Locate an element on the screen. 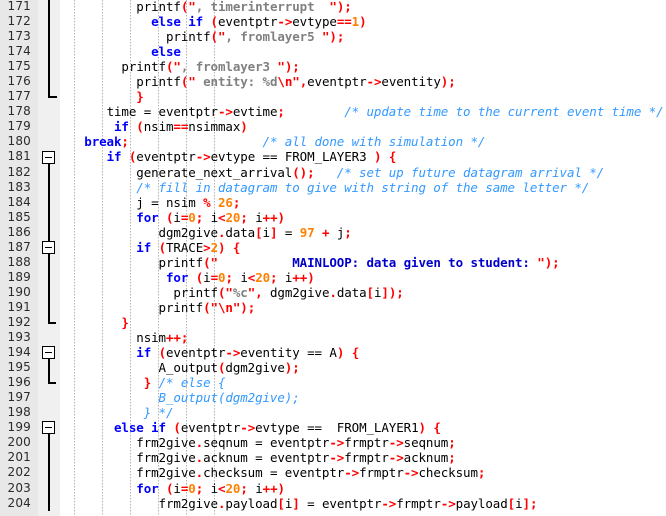 This screenshot has width=666, height=516. token-punc: [ is located at coordinates (511, 503).